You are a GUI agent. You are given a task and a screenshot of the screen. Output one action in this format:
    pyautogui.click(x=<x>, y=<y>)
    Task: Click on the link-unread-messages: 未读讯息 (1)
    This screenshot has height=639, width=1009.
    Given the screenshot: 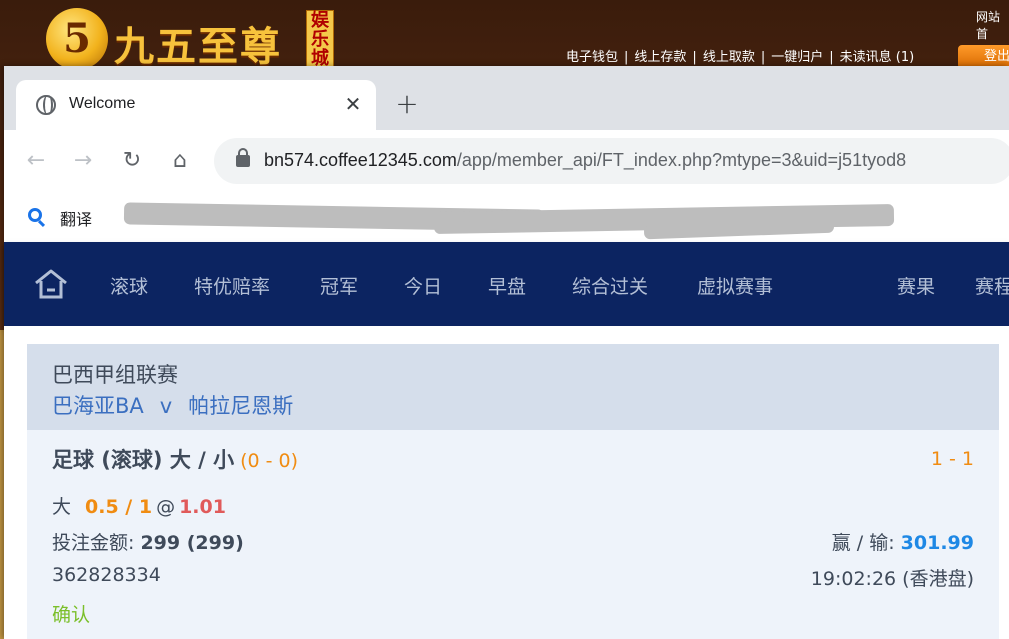 What is the action you would take?
    pyautogui.click(x=877, y=57)
    